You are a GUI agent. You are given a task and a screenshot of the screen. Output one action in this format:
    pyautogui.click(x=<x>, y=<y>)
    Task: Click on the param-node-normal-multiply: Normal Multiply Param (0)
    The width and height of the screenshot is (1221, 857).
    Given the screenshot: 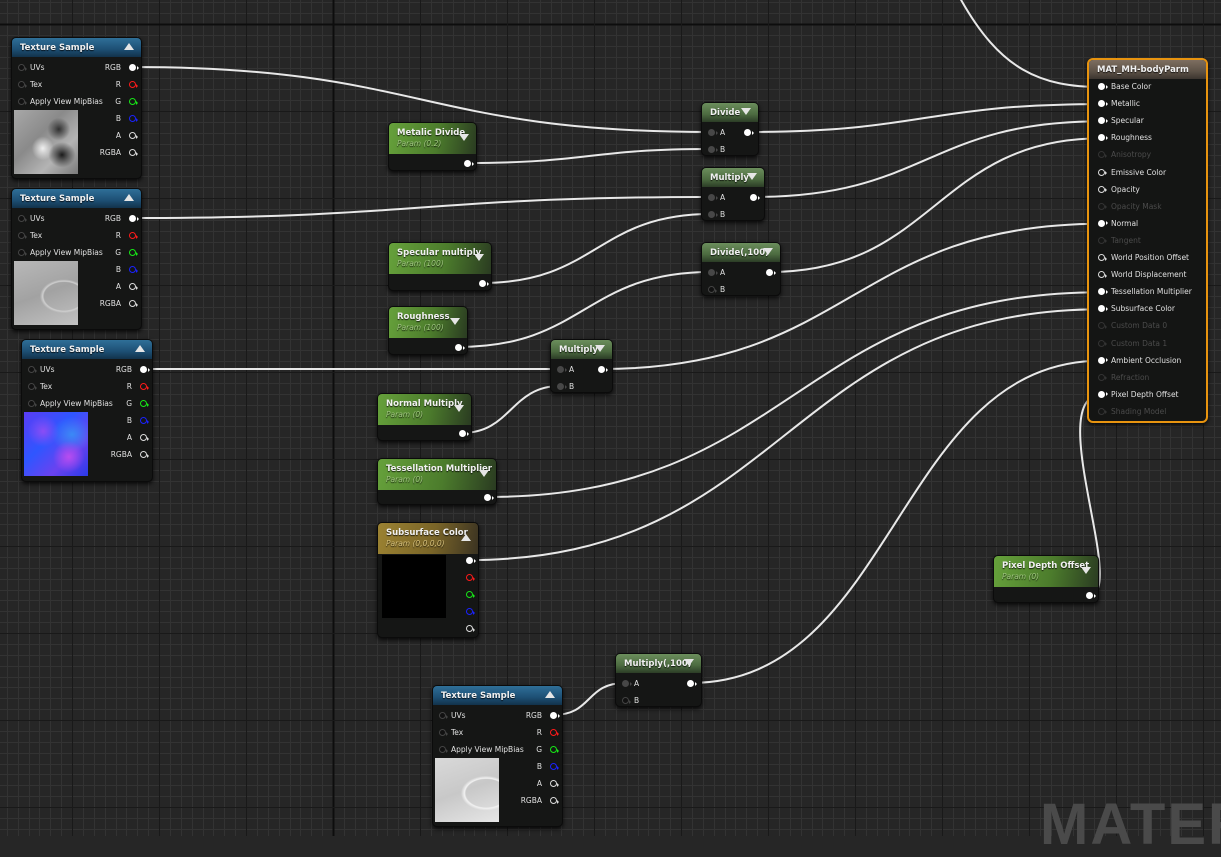 What is the action you would take?
    pyautogui.click(x=424, y=417)
    